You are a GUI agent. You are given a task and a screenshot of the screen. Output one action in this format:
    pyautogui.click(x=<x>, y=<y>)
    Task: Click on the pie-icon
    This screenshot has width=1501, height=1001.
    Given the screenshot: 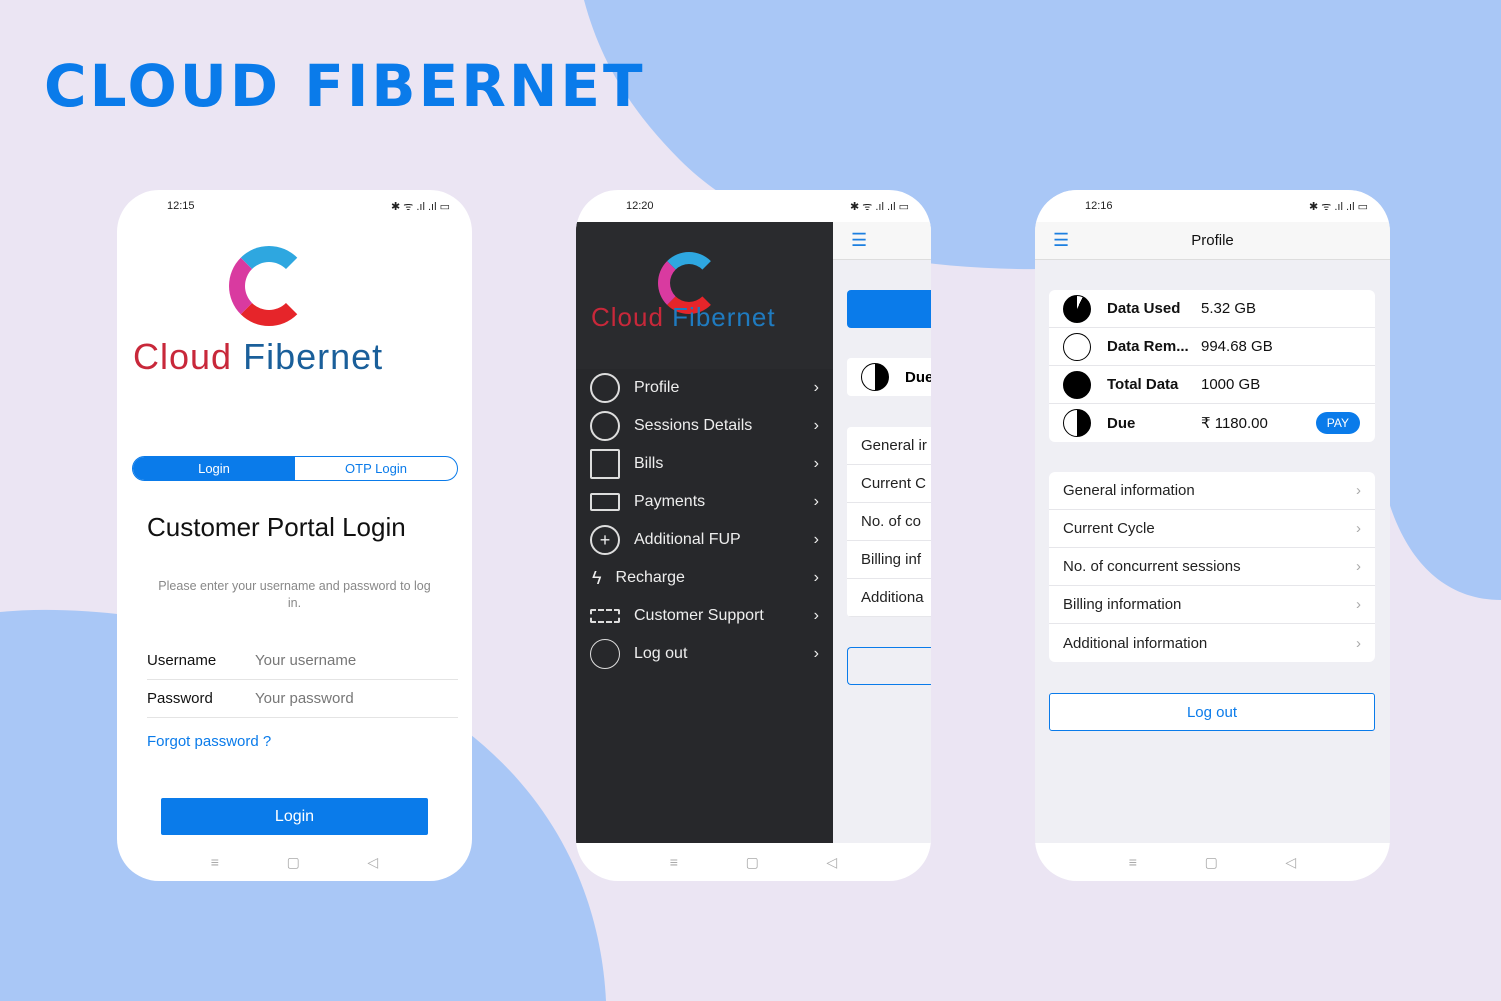 What is the action you would take?
    pyautogui.click(x=1077, y=308)
    